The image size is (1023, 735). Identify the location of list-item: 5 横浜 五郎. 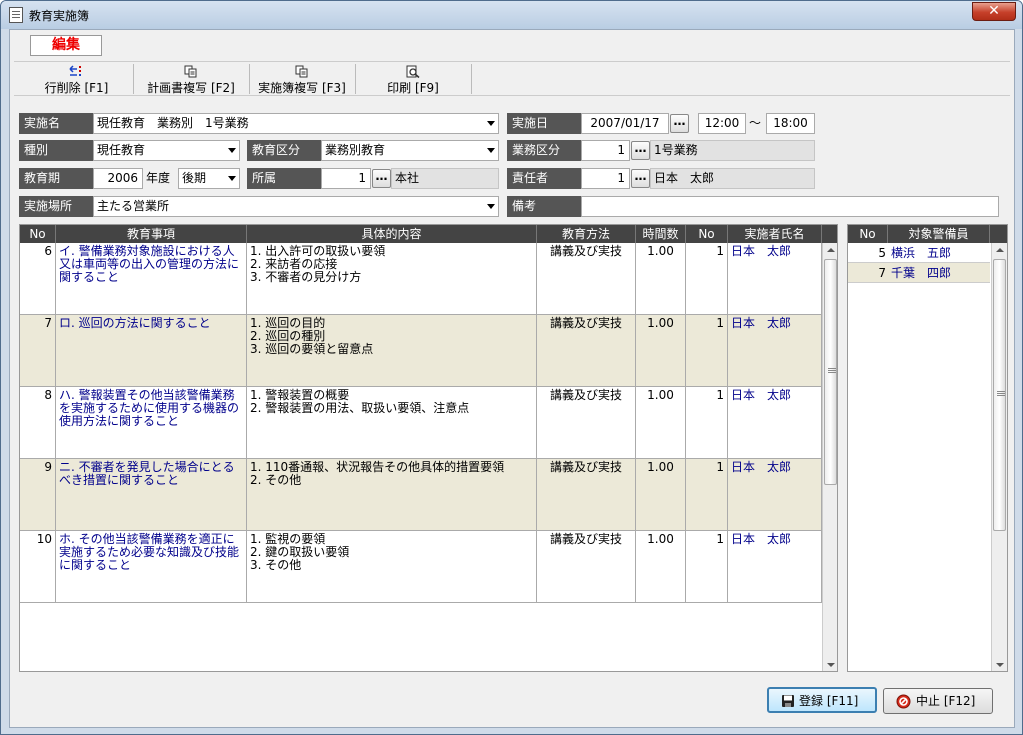
(919, 253).